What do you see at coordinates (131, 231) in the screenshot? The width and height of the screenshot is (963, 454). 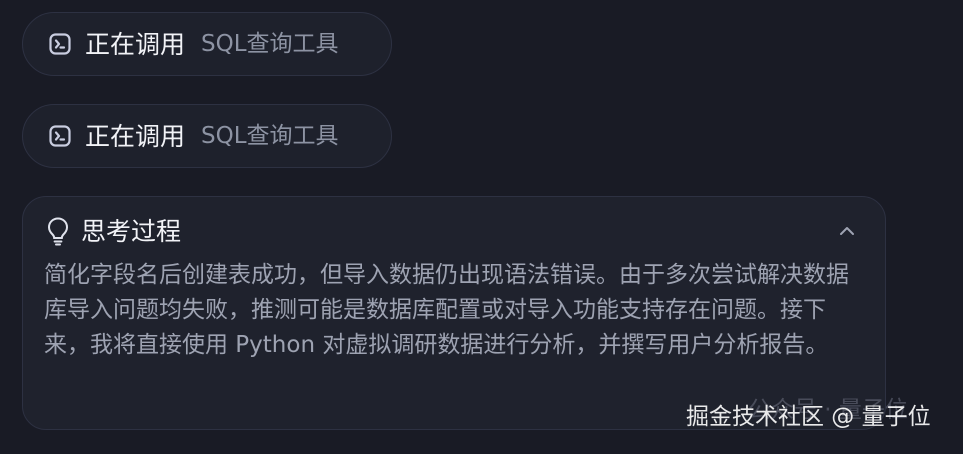 I see `thinking-title: 思考过程` at bounding box center [131, 231].